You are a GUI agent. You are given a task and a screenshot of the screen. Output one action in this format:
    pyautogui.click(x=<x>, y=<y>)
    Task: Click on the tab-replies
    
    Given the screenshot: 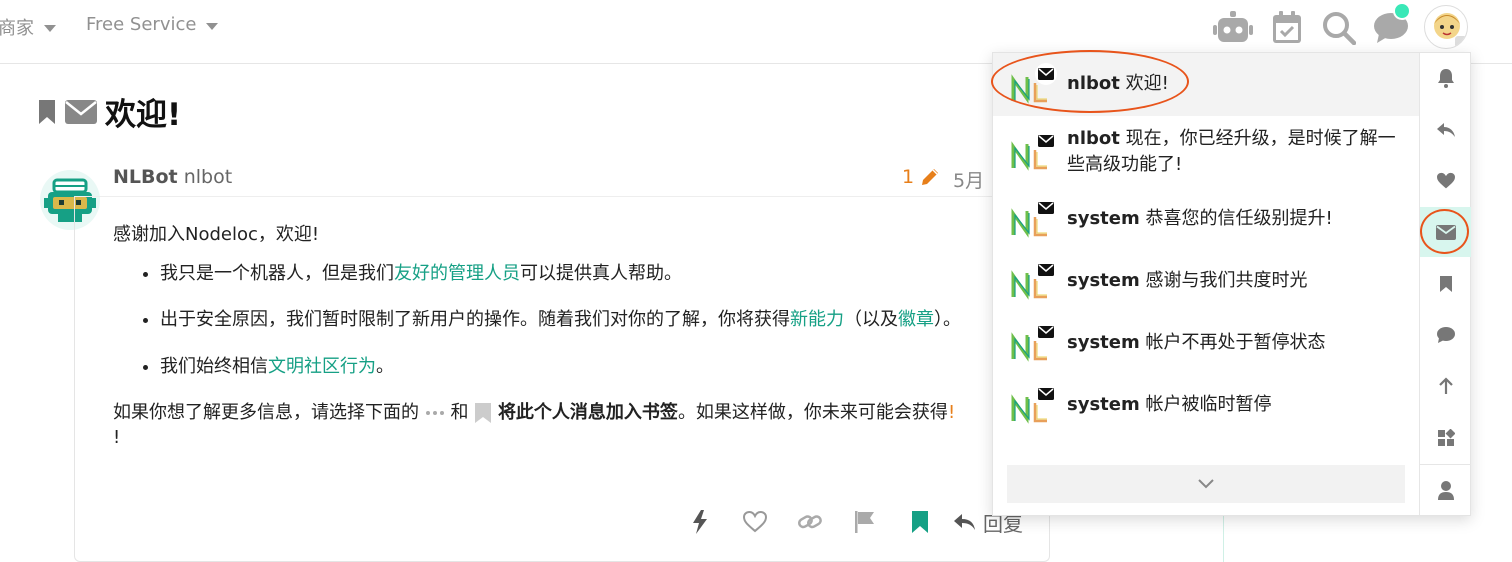 What is the action you would take?
    pyautogui.click(x=1445, y=130)
    